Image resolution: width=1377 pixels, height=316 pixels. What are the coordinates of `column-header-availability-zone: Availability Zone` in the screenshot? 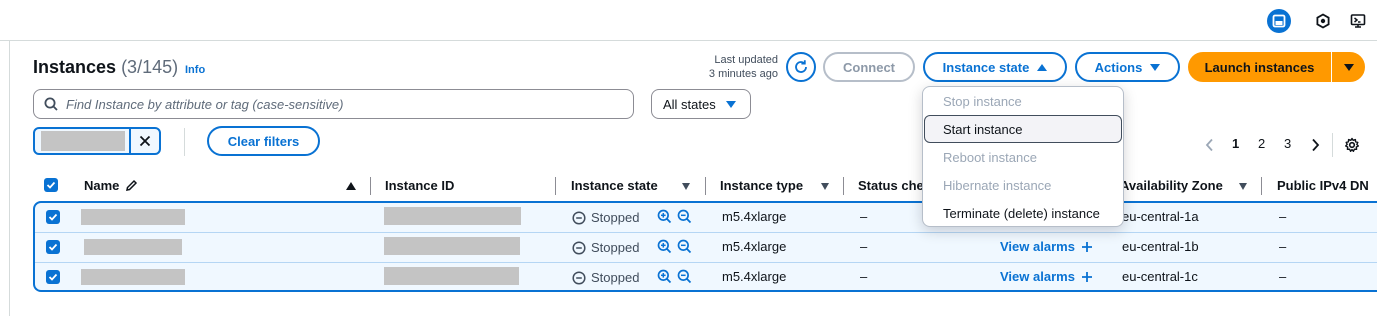 It's located at (1171, 185).